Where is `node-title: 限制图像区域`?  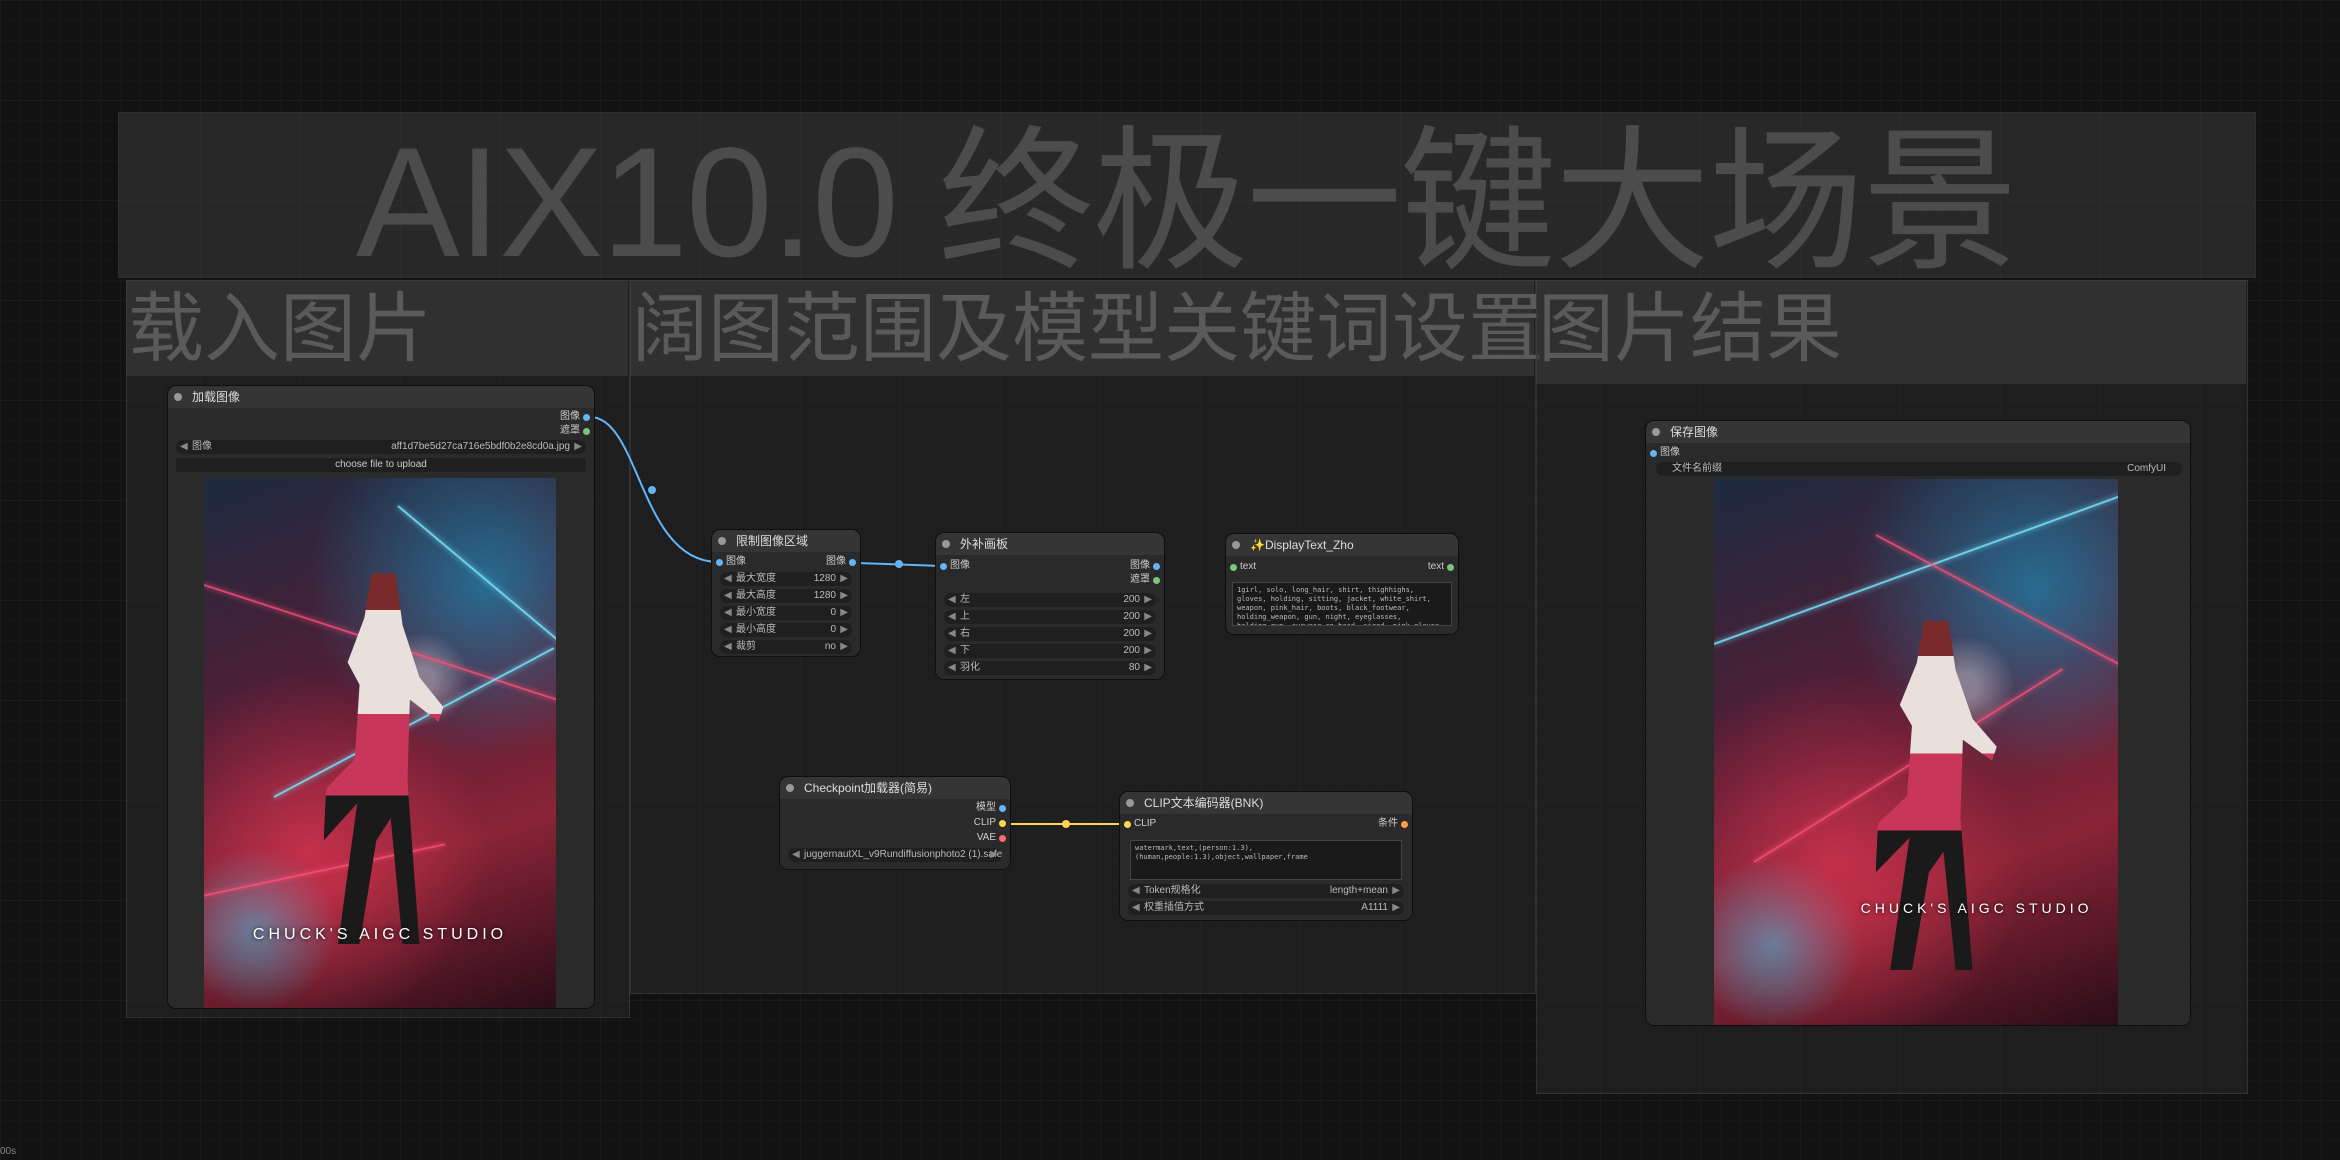
node-title: 限制图像区域 is located at coordinates (786, 541).